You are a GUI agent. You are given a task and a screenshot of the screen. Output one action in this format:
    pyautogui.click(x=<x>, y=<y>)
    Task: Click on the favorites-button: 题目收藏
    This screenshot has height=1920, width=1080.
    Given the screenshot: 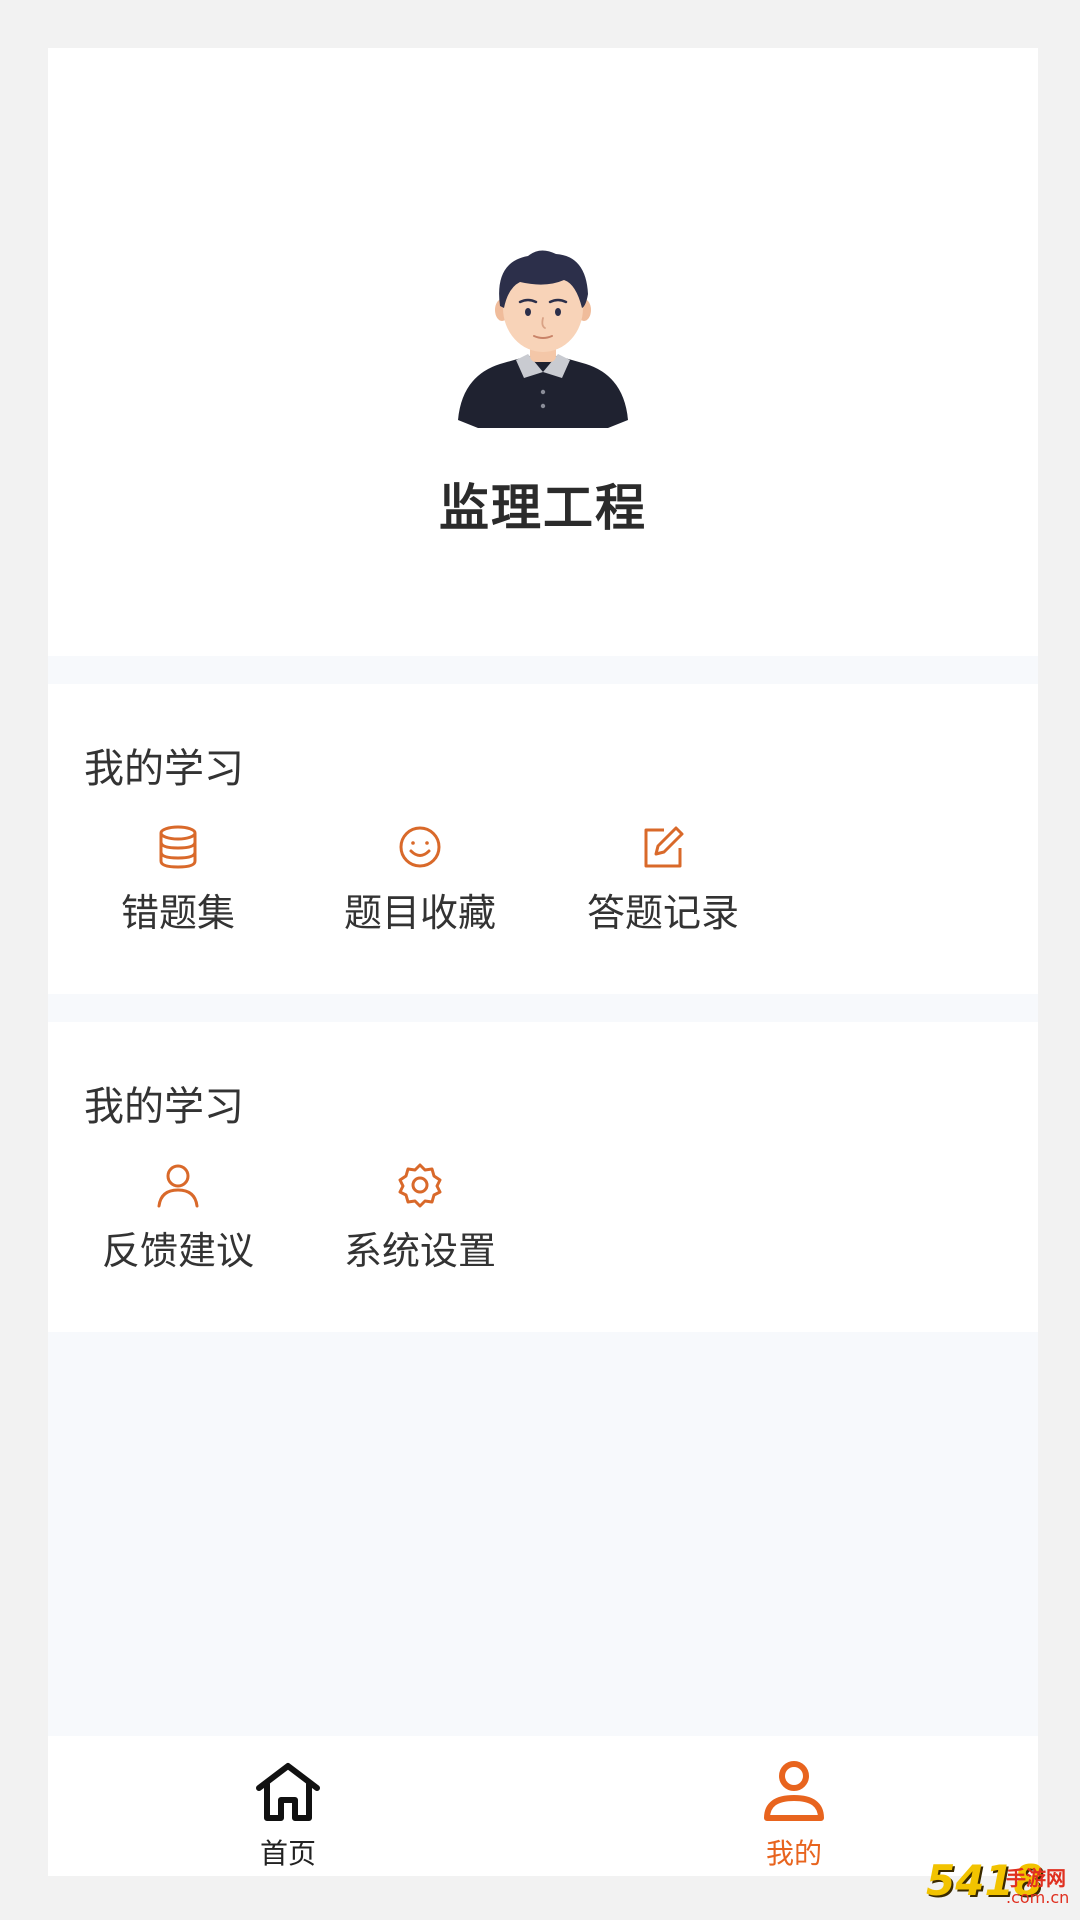 What is the action you would take?
    pyautogui.click(x=420, y=884)
    